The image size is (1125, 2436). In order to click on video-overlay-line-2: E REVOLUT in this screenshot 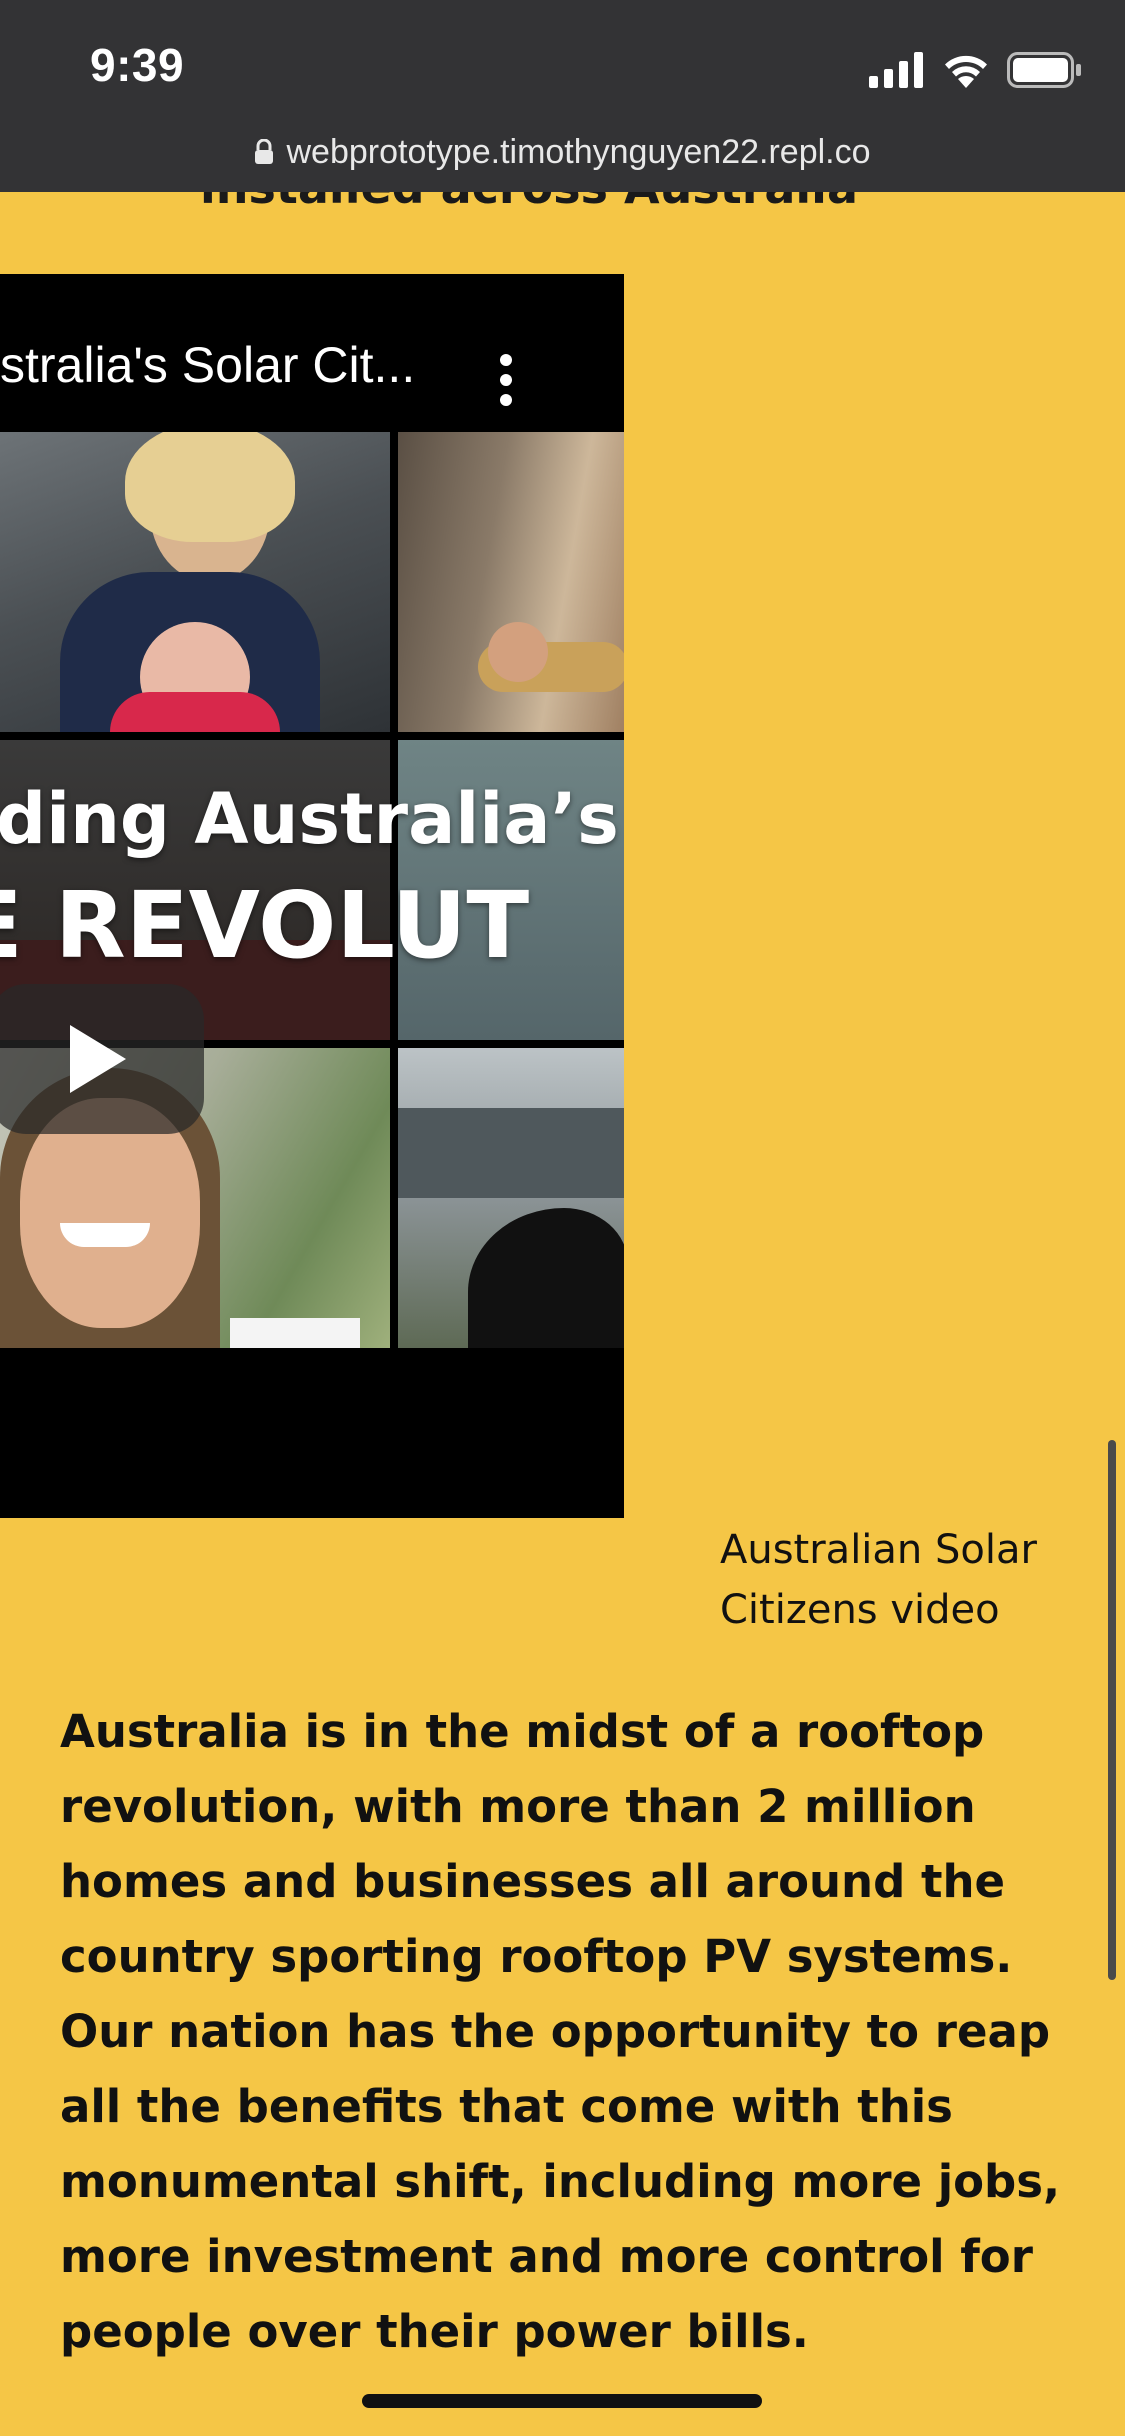, I will do `click(265, 925)`.